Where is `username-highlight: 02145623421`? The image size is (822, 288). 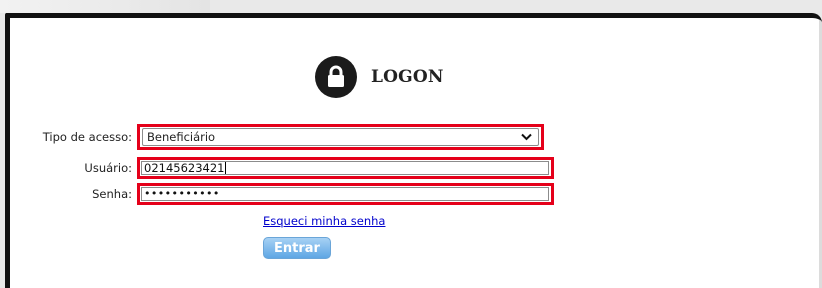
username-highlight: 02145623421 is located at coordinates (345, 168).